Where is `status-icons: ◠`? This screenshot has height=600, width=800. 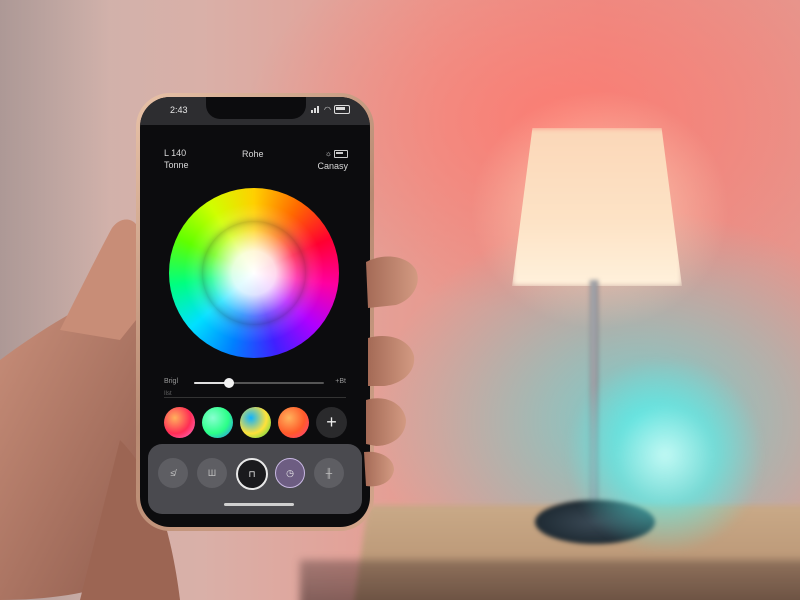
status-icons: ◠ is located at coordinates (330, 109).